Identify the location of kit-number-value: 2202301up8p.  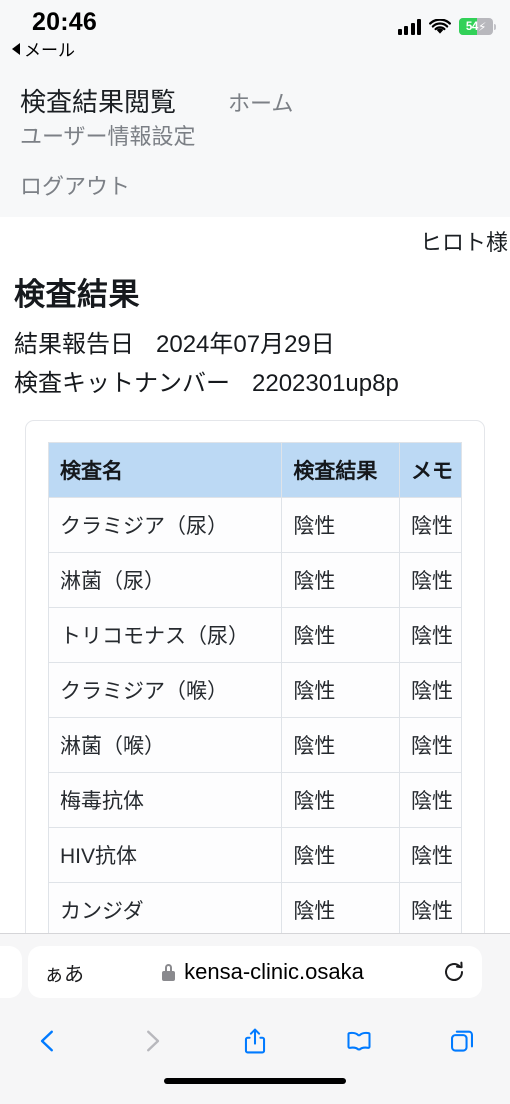
(325, 383).